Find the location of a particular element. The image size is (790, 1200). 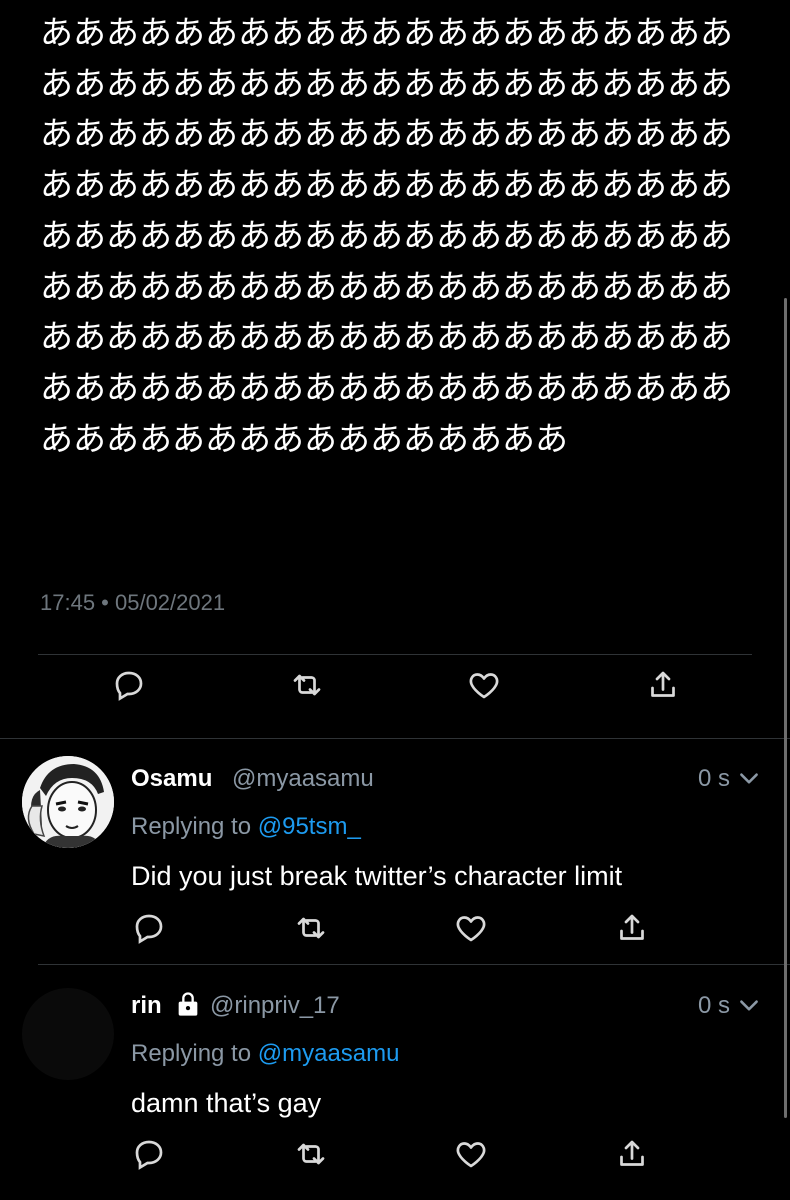

reply-text: damn that’s gay is located at coordinates (226, 1103).